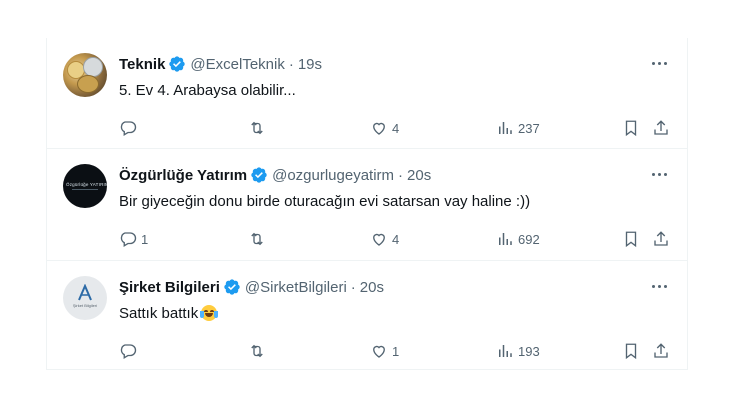  Describe the element at coordinates (529, 128) in the screenshot. I see `view-count: 237` at that location.